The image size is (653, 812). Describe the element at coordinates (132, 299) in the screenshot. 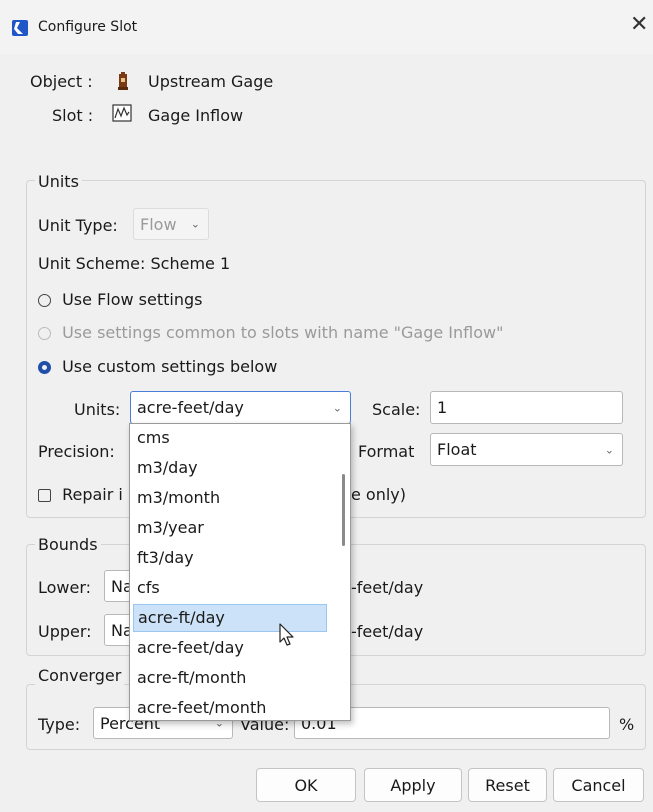

I see `radio-flow-label: Use Flow settings` at that location.